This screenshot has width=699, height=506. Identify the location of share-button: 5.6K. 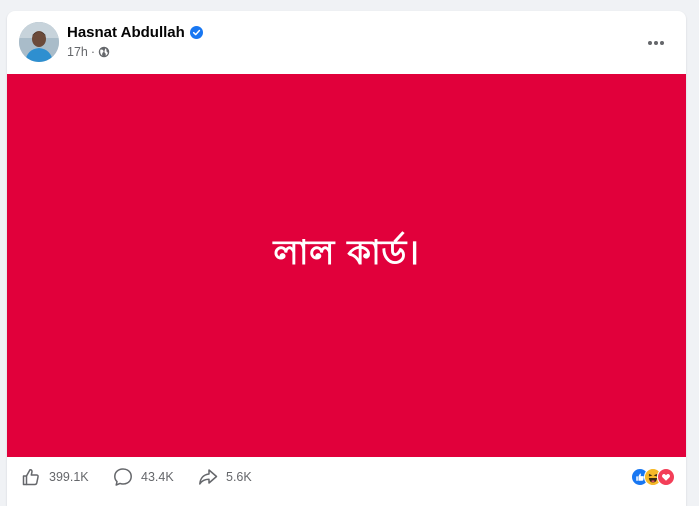
(225, 477).